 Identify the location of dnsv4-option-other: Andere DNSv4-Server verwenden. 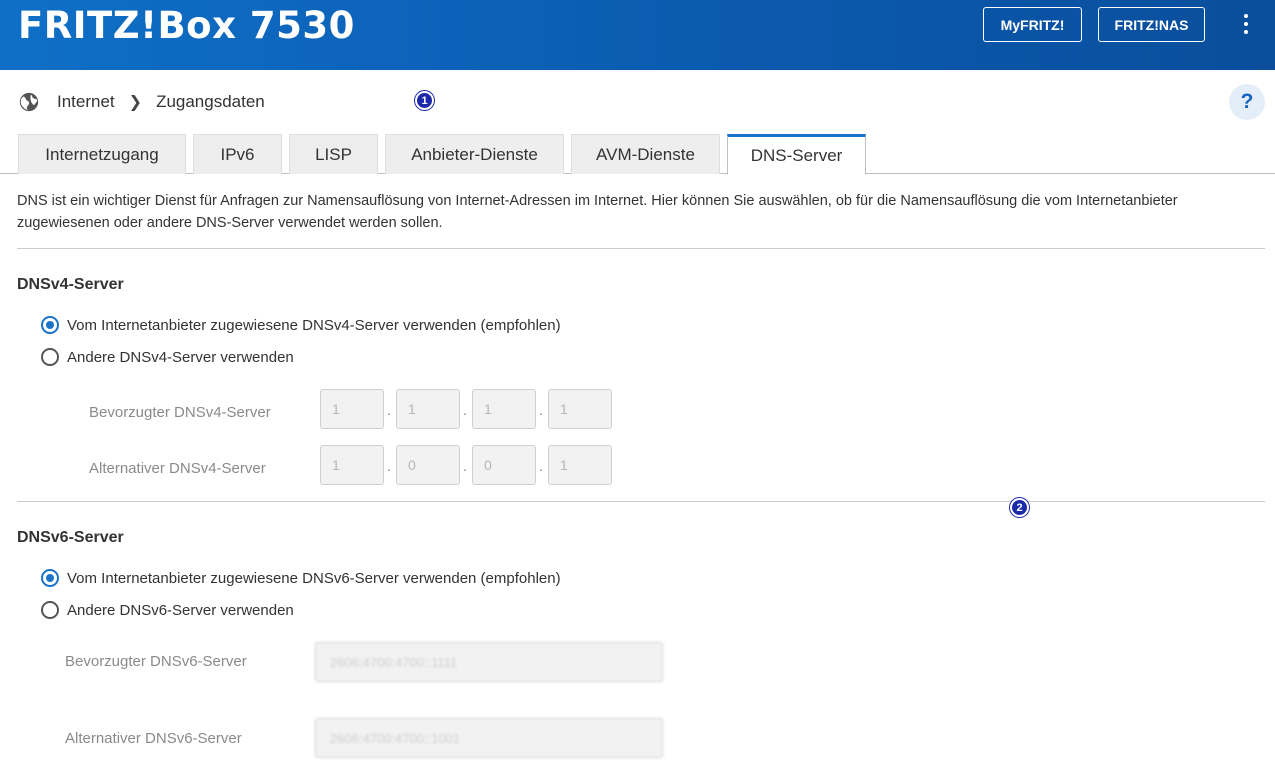
(167, 357).